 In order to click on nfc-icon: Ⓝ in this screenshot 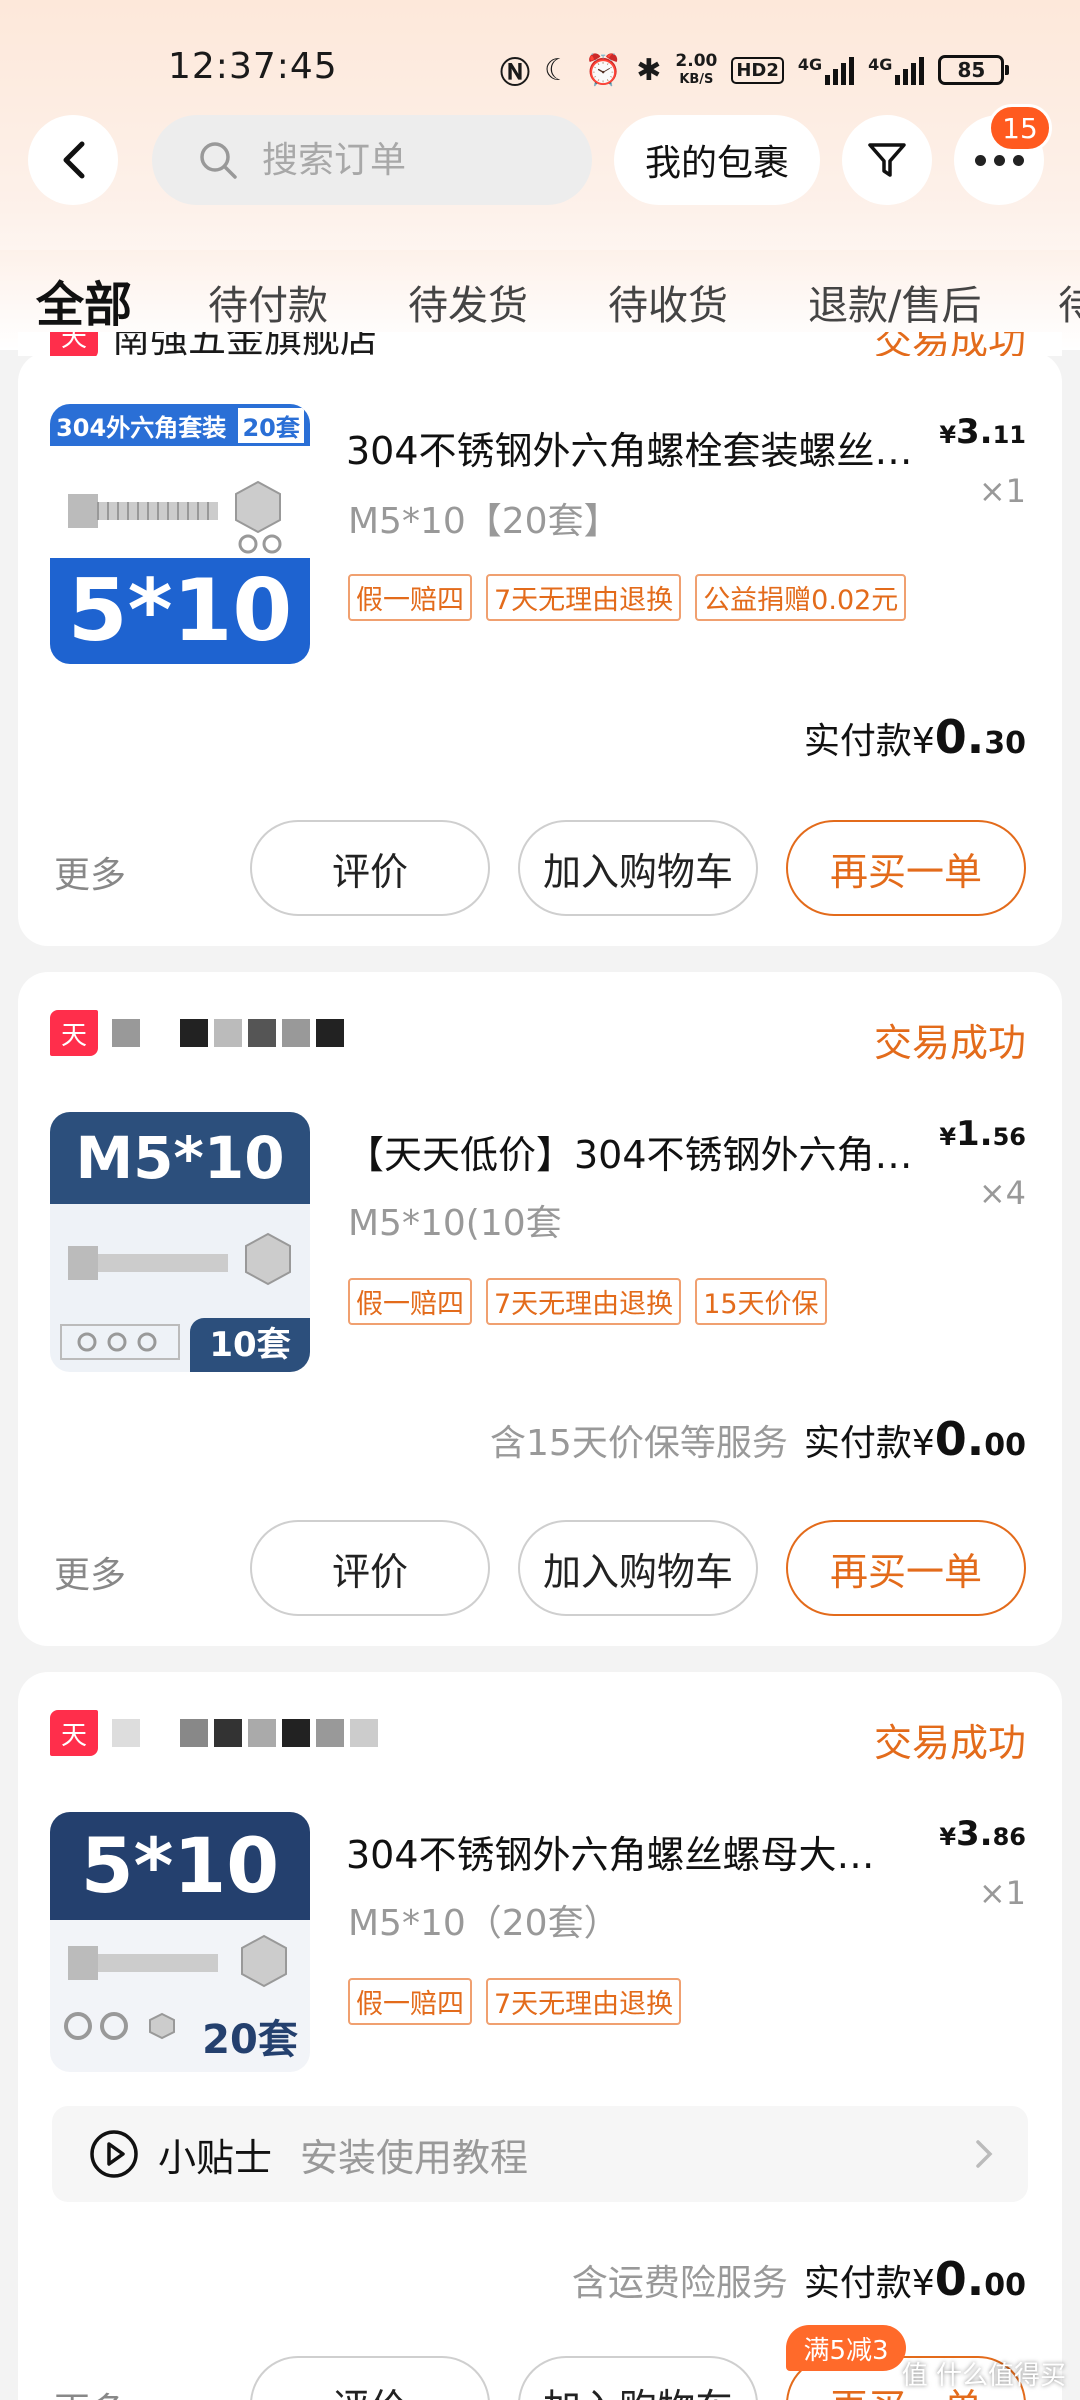, I will do `click(515, 73)`.